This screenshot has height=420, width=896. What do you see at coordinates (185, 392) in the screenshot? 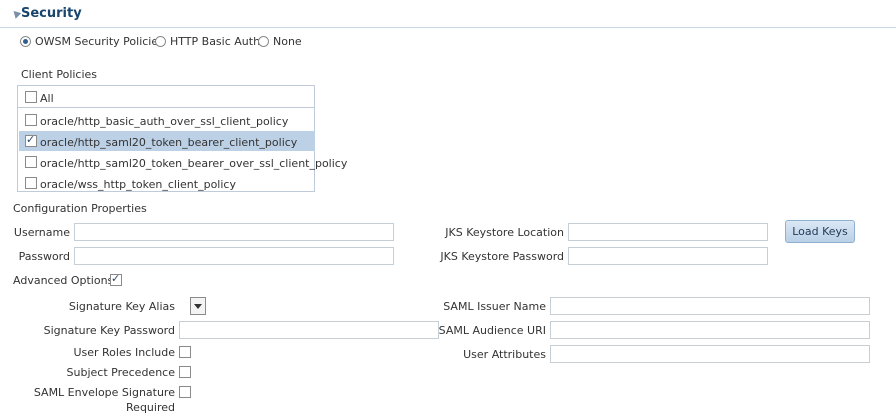
I see `saml-envelope-signature-checkbox` at bounding box center [185, 392].